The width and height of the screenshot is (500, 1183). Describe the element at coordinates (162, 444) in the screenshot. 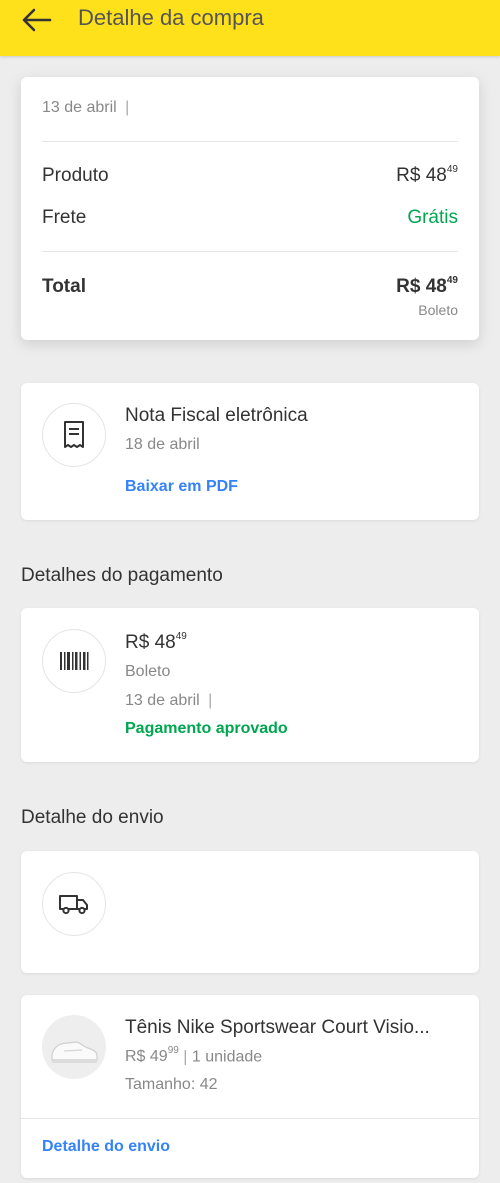

I see `invoice-date: 18 de abril` at that location.